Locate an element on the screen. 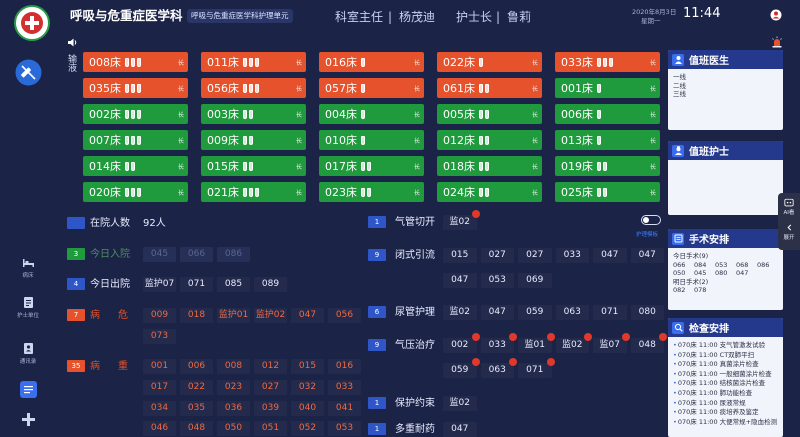 The height and width of the screenshot is (437, 800). bed-tile: 024床 长 is located at coordinates (489, 192).